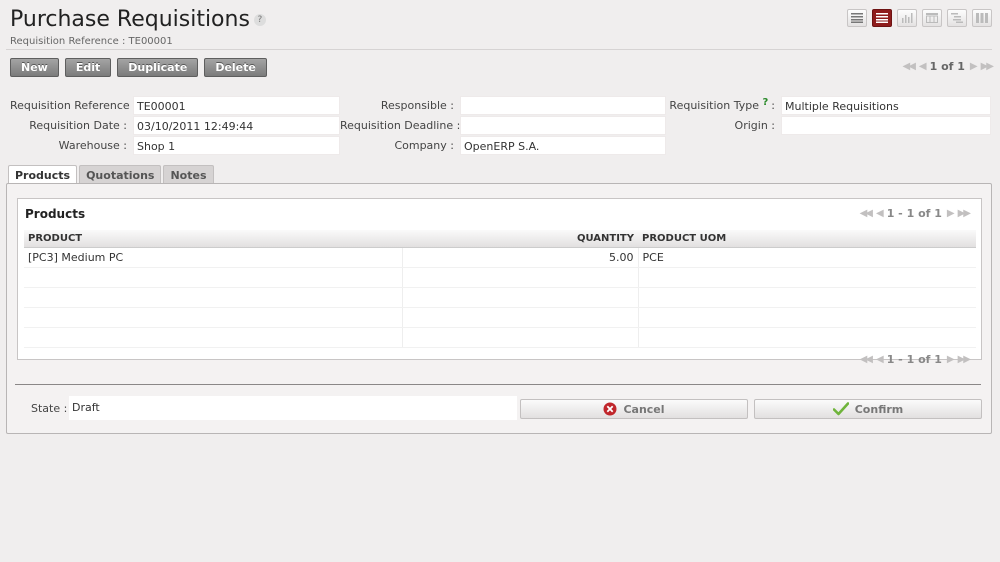 The height and width of the screenshot is (562, 1000). I want to click on requisition-type-label-group: Requisition Type ?:, so click(723, 104).